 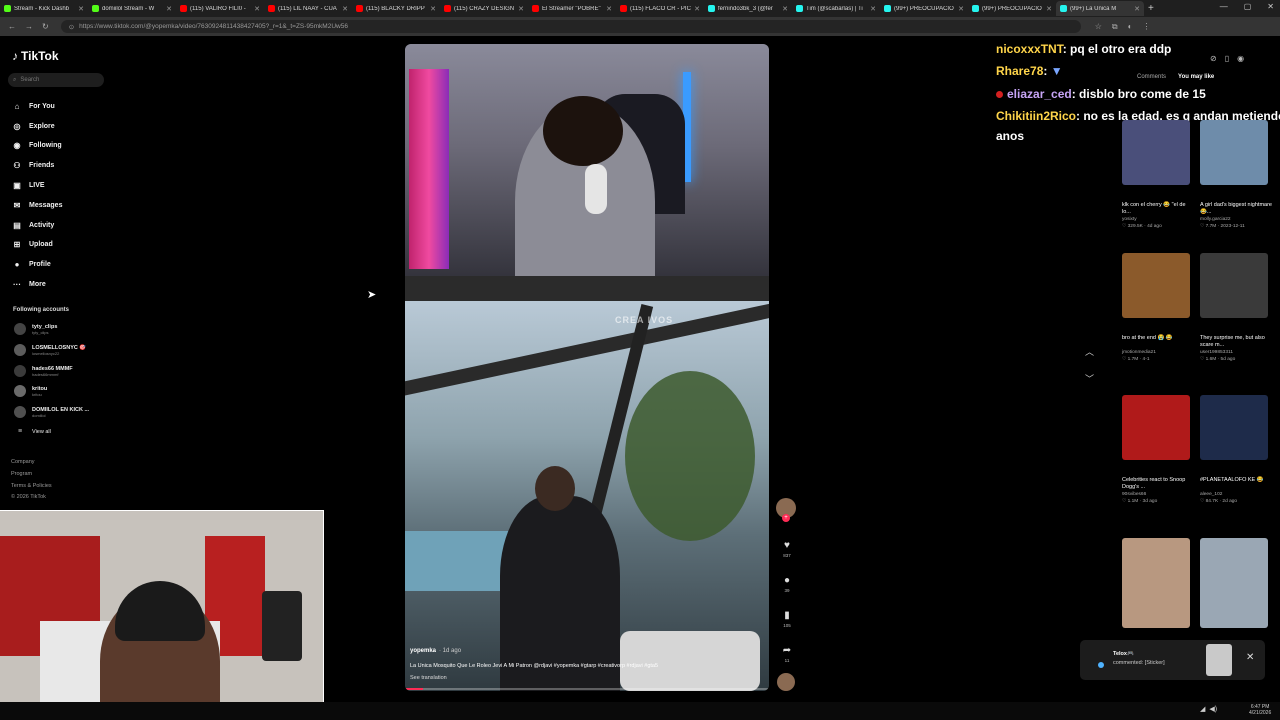 I want to click on browser-tab: Tim (@scabarlas) | Ti ✕, so click(x=836, y=8).